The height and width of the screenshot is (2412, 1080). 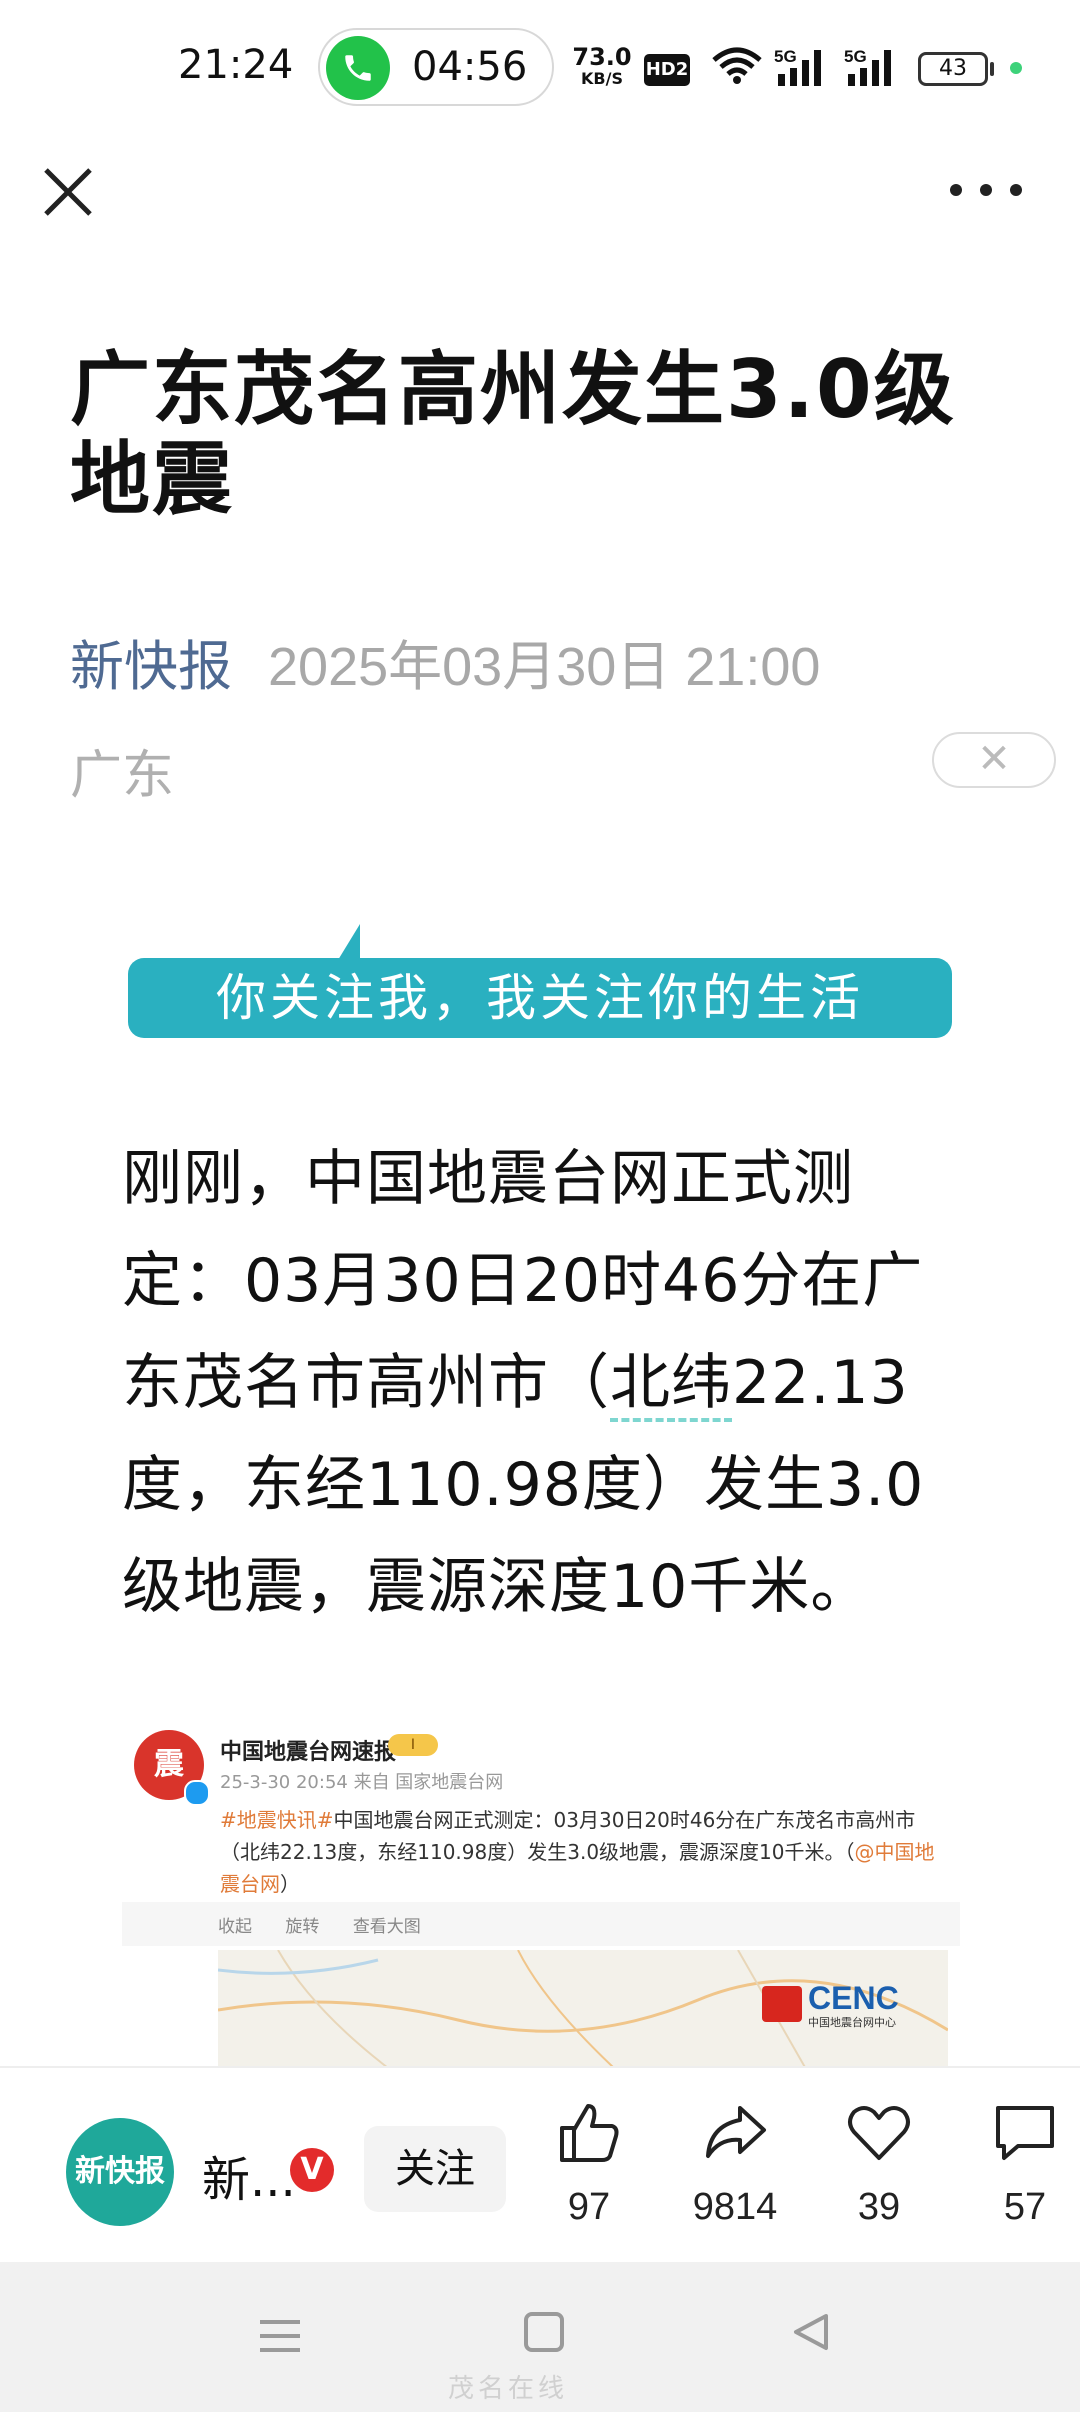 I want to click on battery-icon: 43, so click(x=953, y=69).